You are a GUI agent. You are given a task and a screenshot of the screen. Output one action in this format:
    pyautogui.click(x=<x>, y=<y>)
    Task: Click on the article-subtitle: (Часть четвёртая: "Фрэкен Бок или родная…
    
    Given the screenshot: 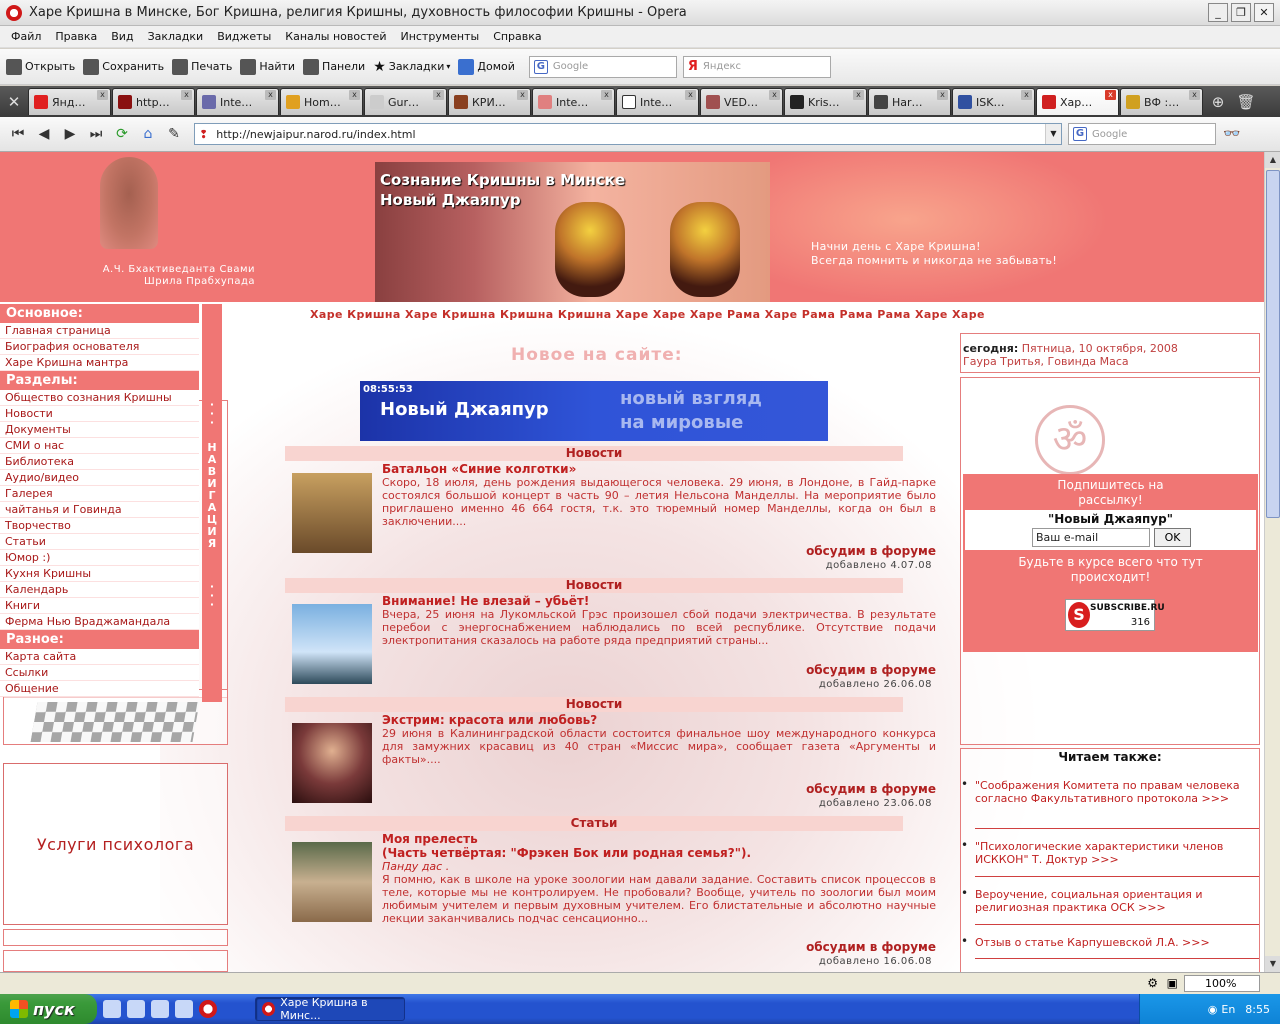 What is the action you would take?
    pyautogui.click(x=566, y=853)
    